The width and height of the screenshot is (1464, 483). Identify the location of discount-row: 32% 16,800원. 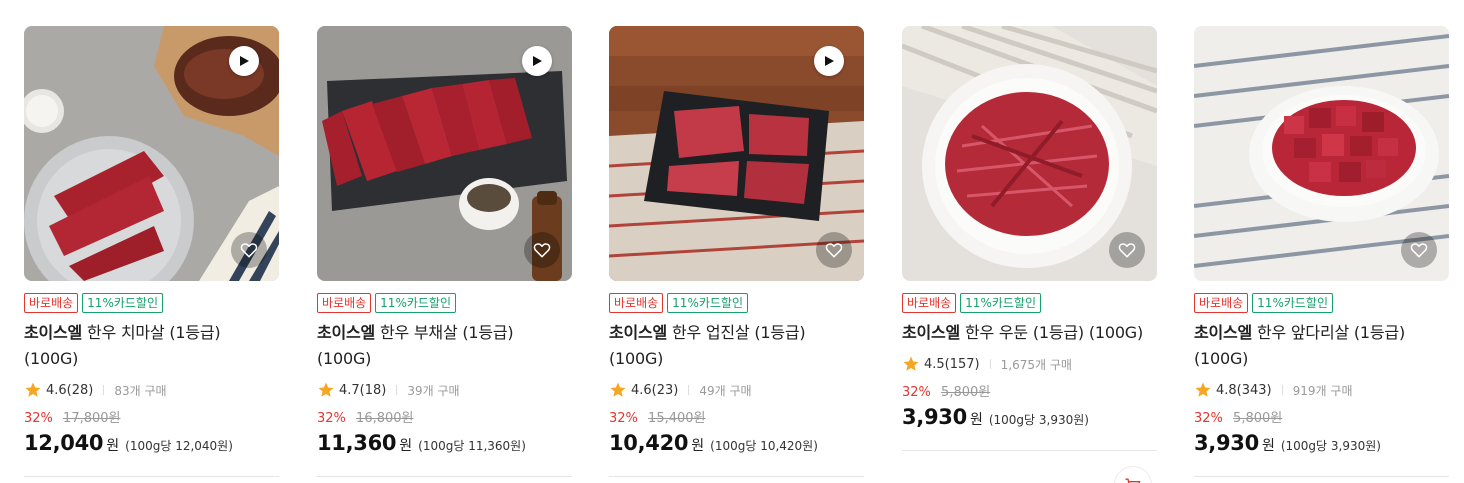
(365, 416).